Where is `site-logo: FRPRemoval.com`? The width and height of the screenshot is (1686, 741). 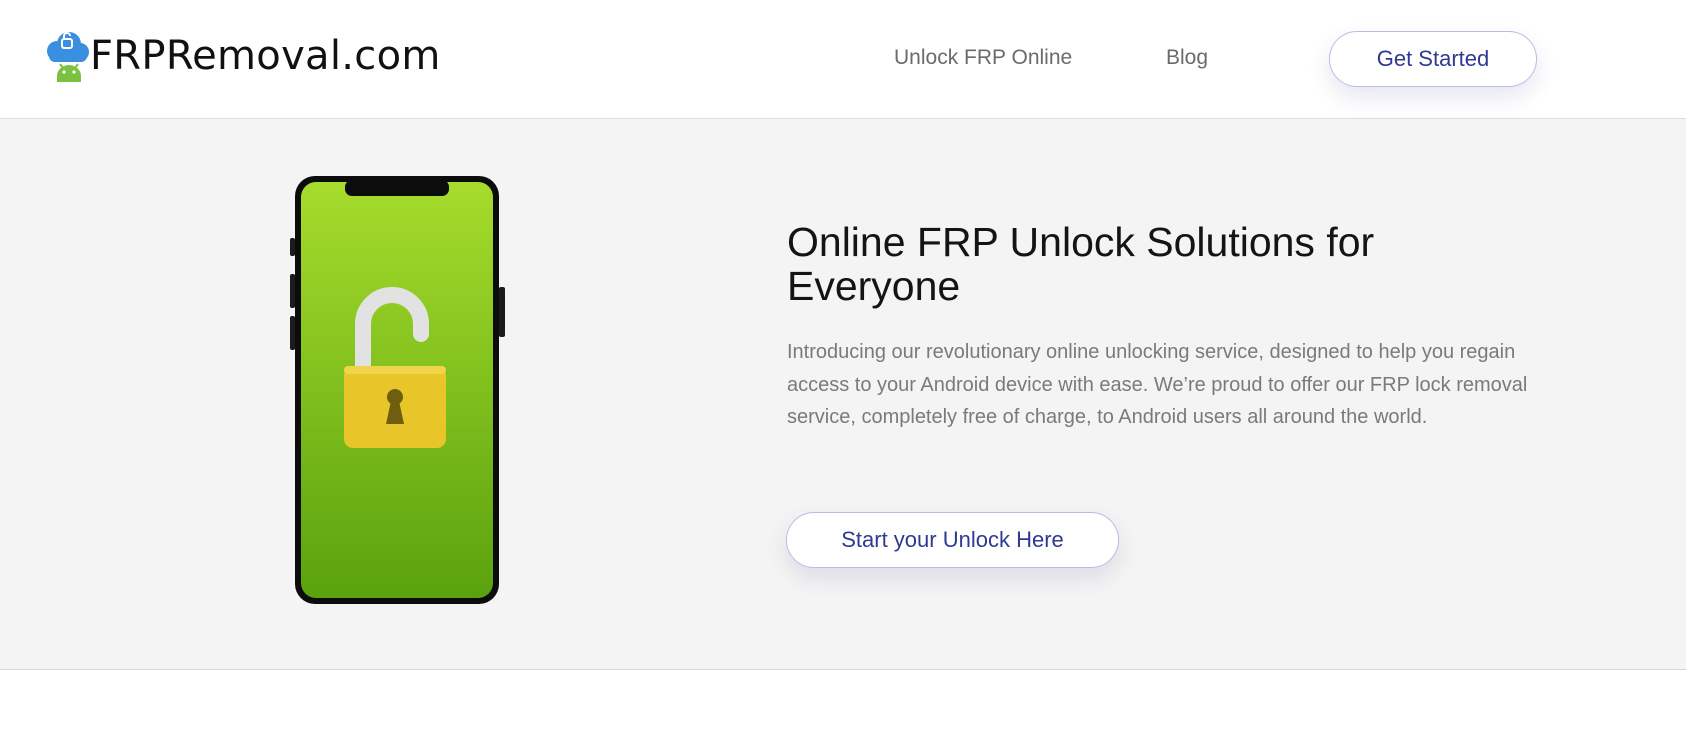 site-logo: FRPRemoval.com is located at coordinates (240, 56).